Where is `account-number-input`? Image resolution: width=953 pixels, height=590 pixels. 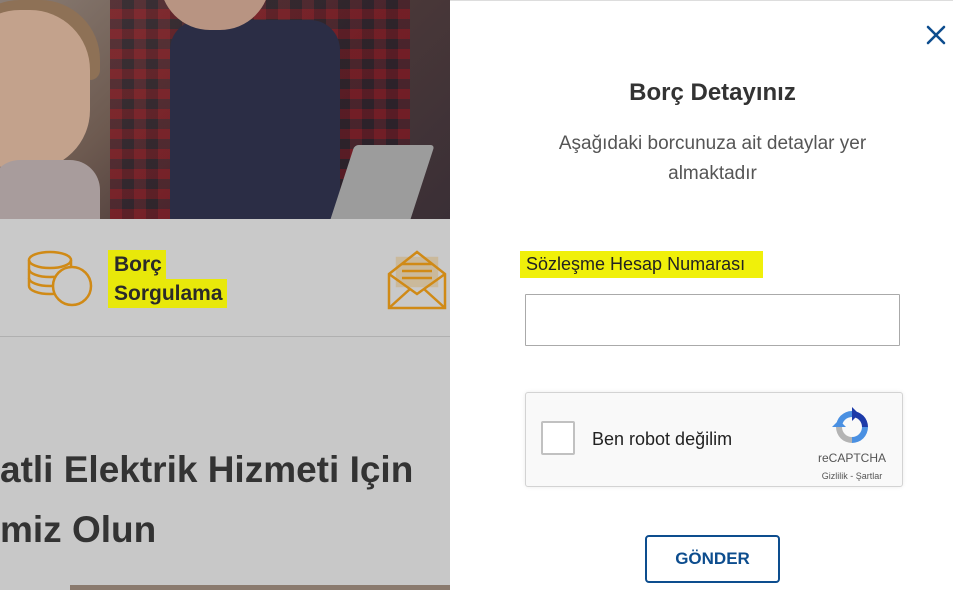 account-number-input is located at coordinates (712, 320).